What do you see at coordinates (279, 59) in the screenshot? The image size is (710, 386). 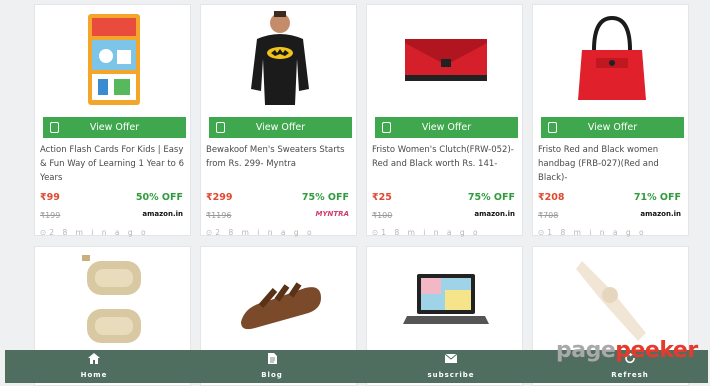 I see `product-image-sweater` at bounding box center [279, 59].